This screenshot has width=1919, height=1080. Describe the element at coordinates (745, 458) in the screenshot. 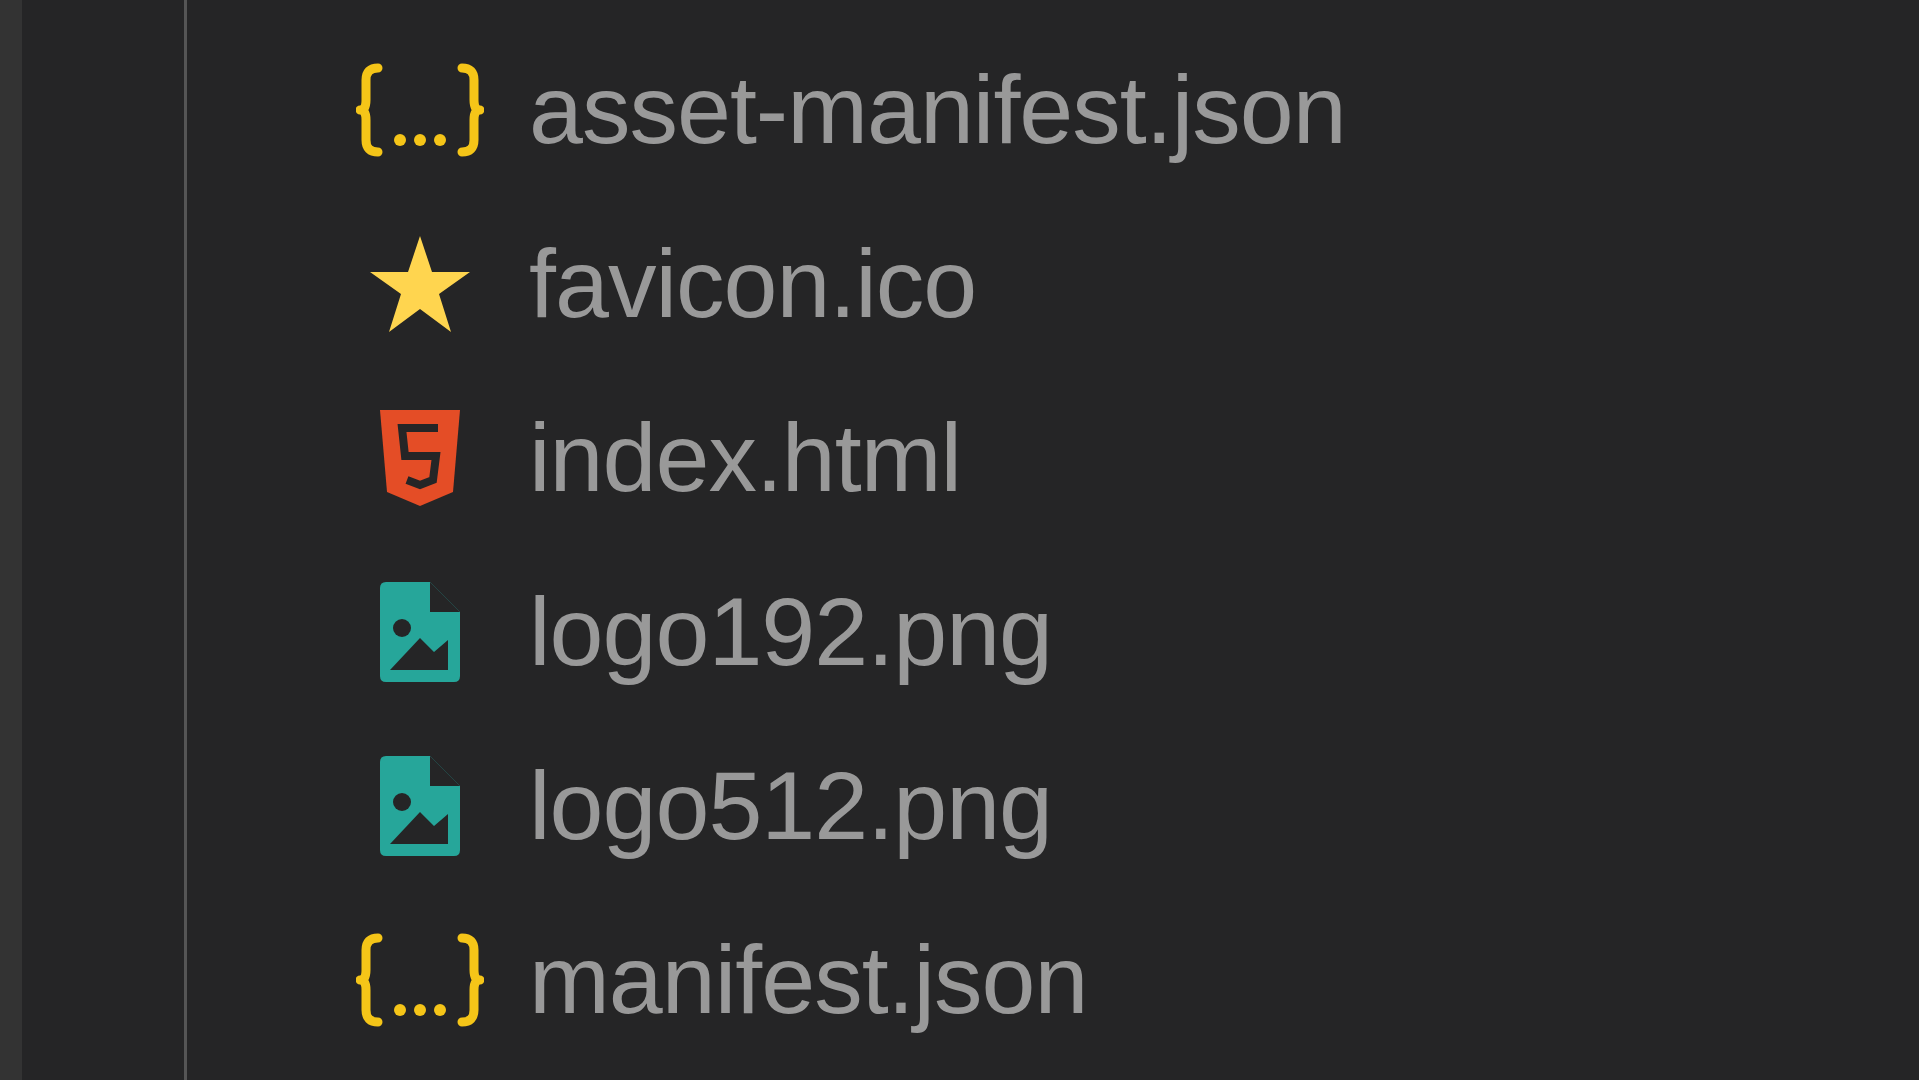

I see `file-name: index.html` at that location.